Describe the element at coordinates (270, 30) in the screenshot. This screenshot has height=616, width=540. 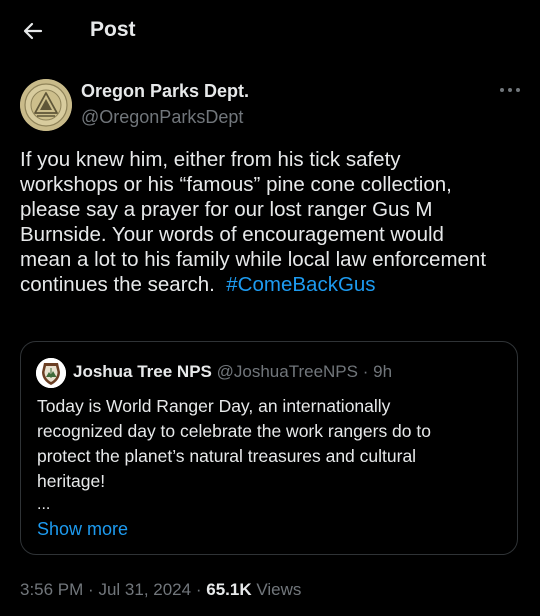
I see `top-bar: Post` at that location.